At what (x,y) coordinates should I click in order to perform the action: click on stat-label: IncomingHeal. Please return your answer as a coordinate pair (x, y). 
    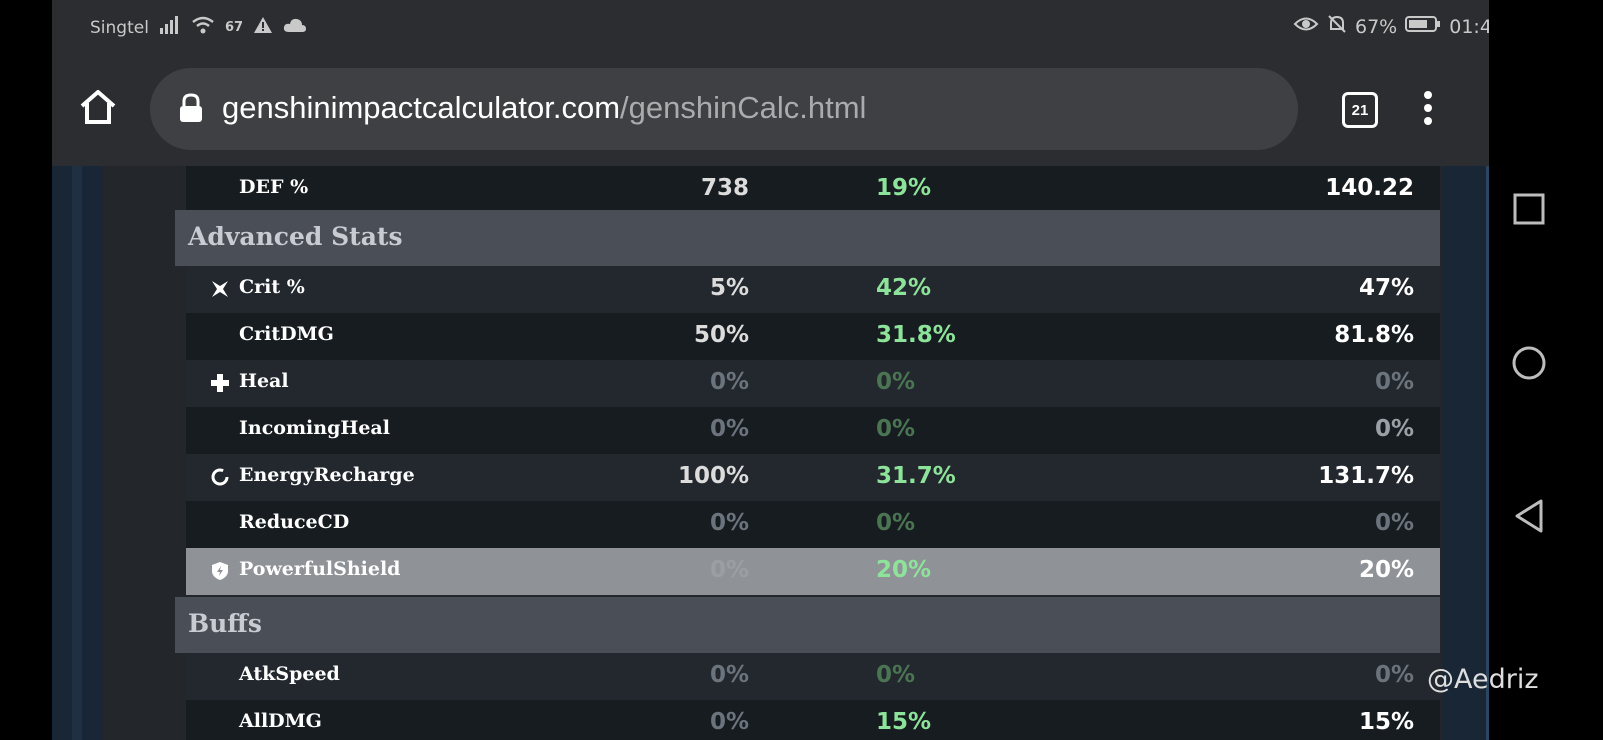
    Looking at the image, I should click on (314, 428).